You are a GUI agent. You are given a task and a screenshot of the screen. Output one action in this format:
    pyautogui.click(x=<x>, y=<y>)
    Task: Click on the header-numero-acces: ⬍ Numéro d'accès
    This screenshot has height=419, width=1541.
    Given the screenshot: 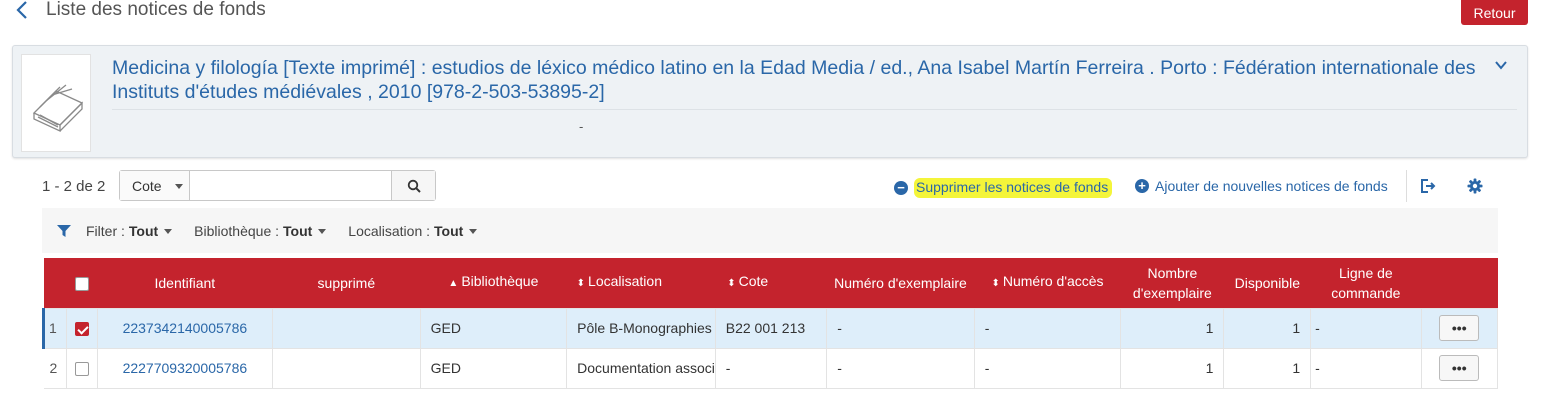 What is the action you would take?
    pyautogui.click(x=1047, y=283)
    